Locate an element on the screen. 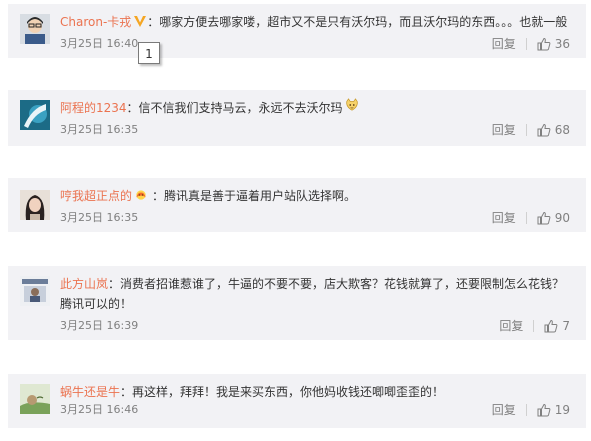  comment-line: 阿程的1234：信不信我们支持马云，永远不去沃尔玛 is located at coordinates (316, 108).